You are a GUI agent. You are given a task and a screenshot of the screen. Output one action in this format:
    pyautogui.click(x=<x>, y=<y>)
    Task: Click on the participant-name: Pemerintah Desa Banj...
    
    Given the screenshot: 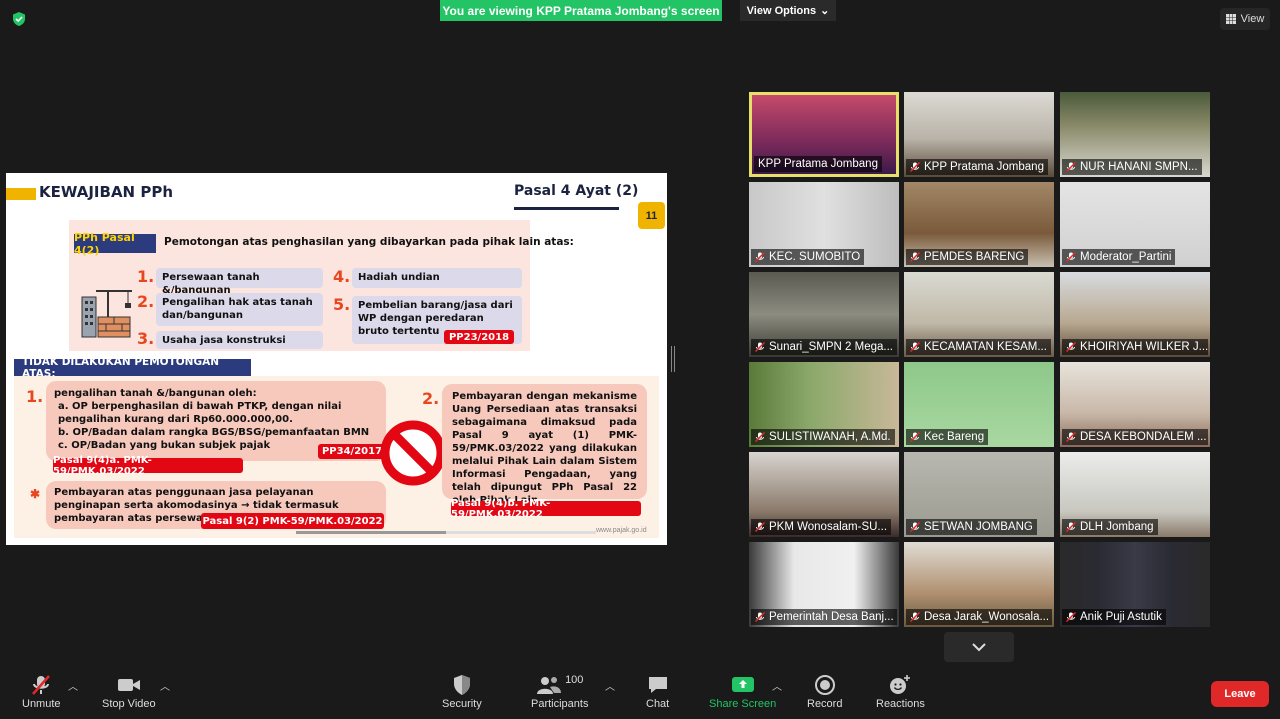 What is the action you would take?
    pyautogui.click(x=831, y=617)
    